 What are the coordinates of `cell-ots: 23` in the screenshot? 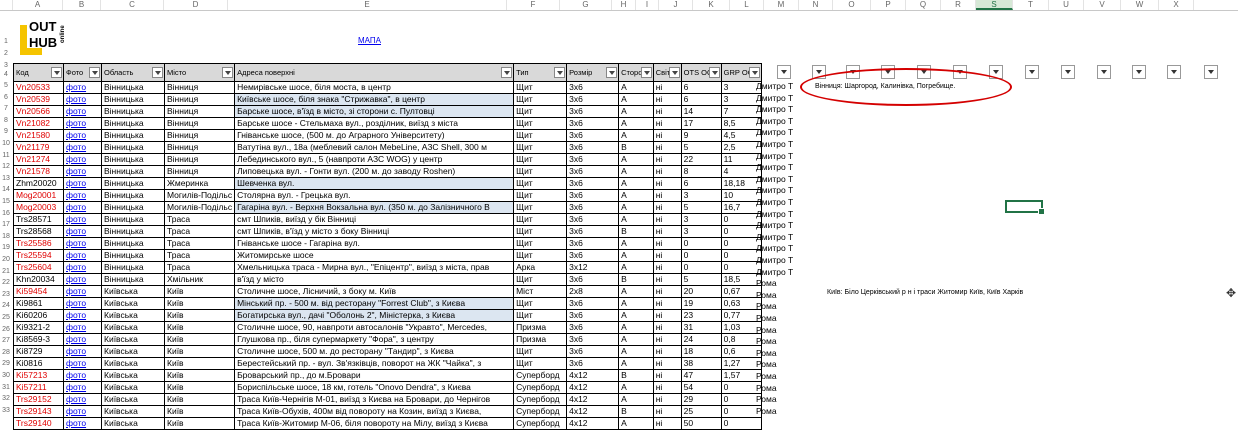 It's located at (701, 315).